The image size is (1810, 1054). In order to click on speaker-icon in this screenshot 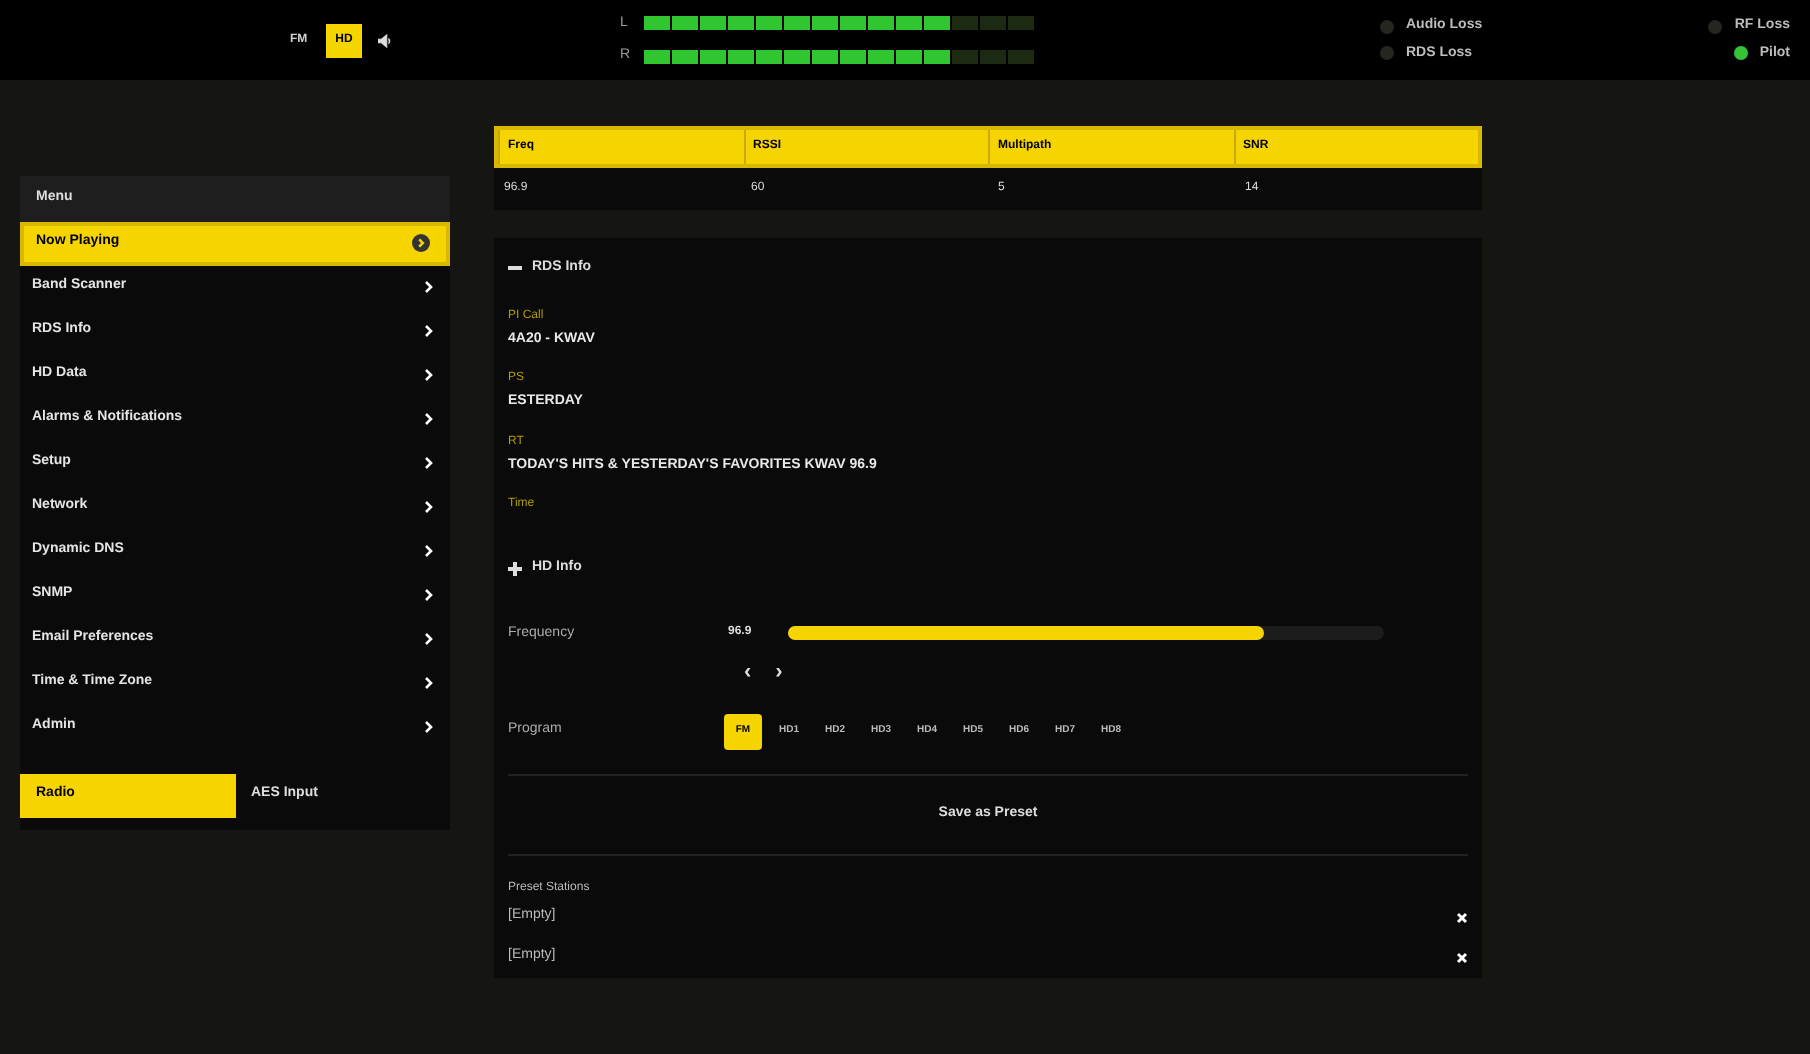, I will do `click(385, 40)`.